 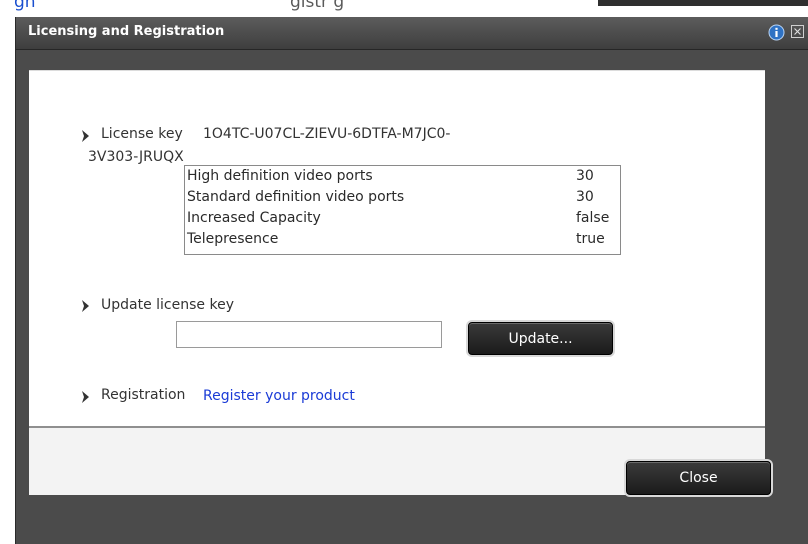 I want to click on license-key-input, so click(x=309, y=334).